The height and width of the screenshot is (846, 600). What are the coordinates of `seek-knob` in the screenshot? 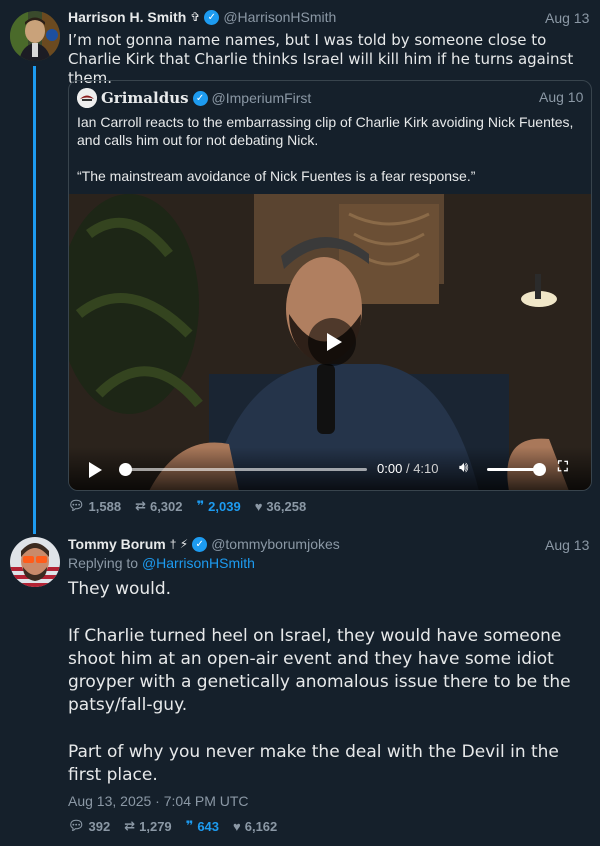 It's located at (125, 469).